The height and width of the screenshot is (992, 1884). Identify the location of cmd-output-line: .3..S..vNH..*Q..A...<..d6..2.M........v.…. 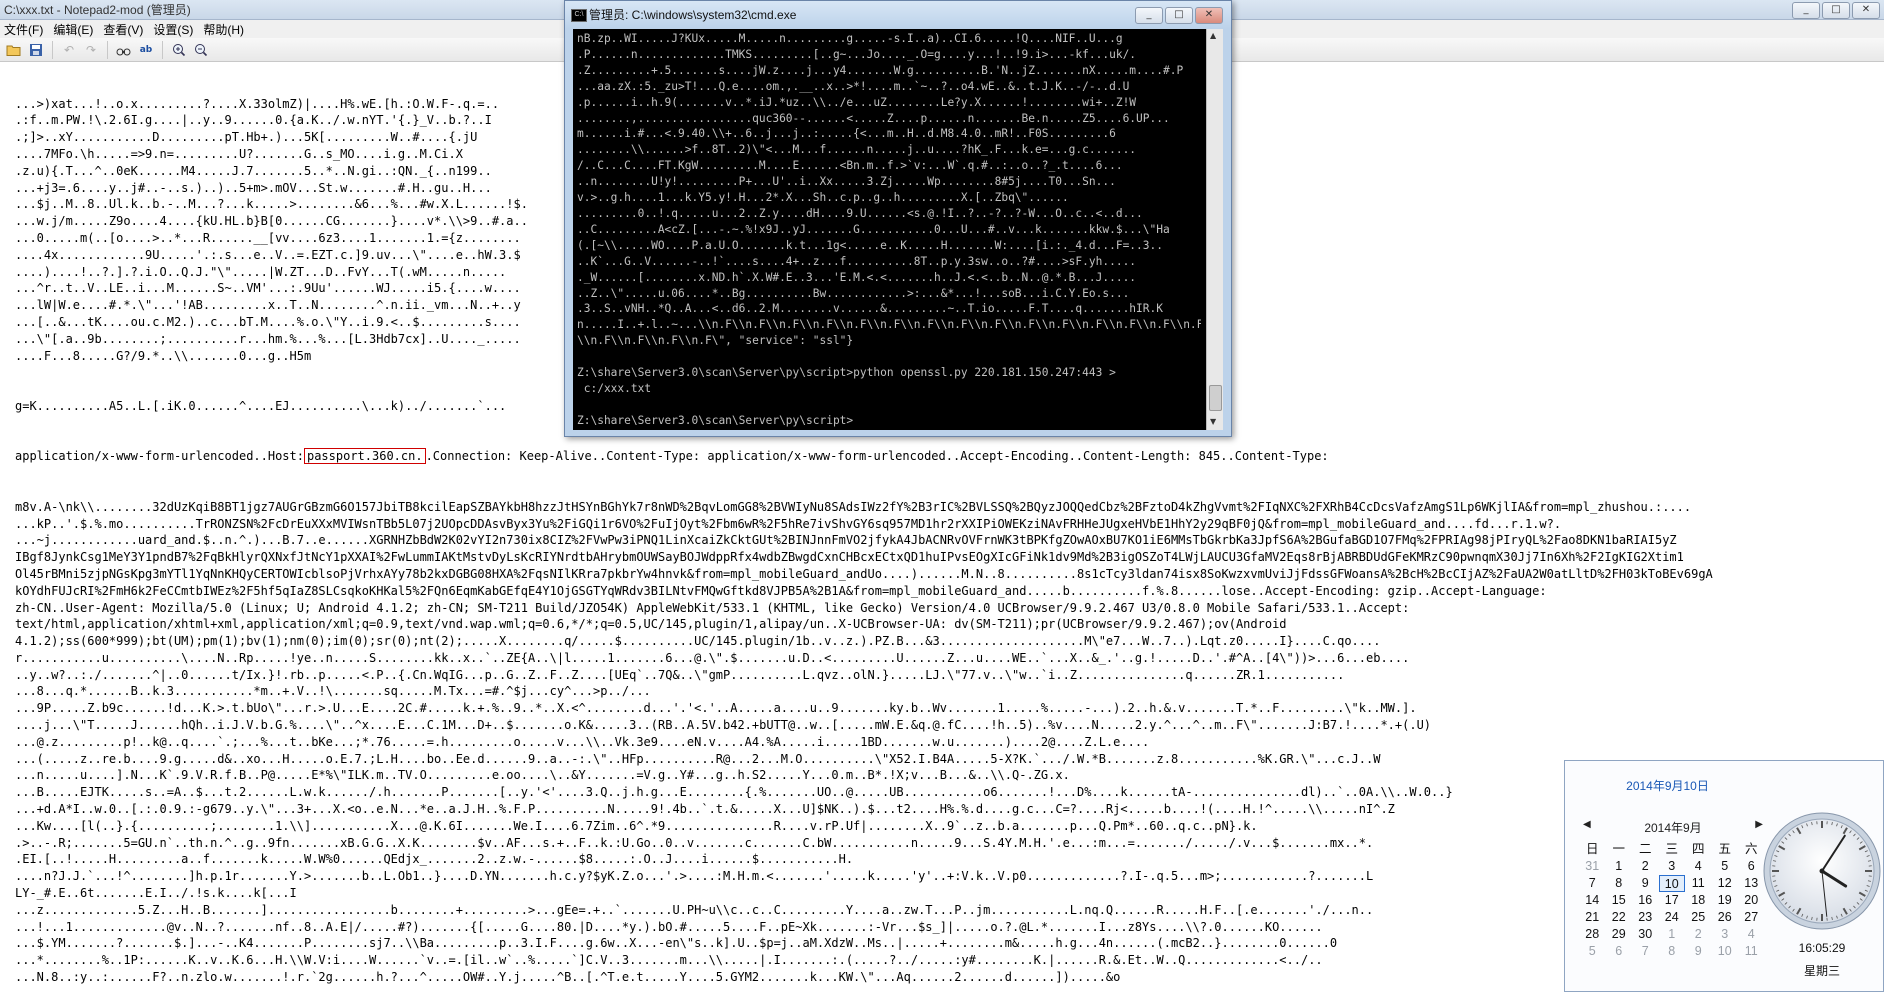
(870, 309).